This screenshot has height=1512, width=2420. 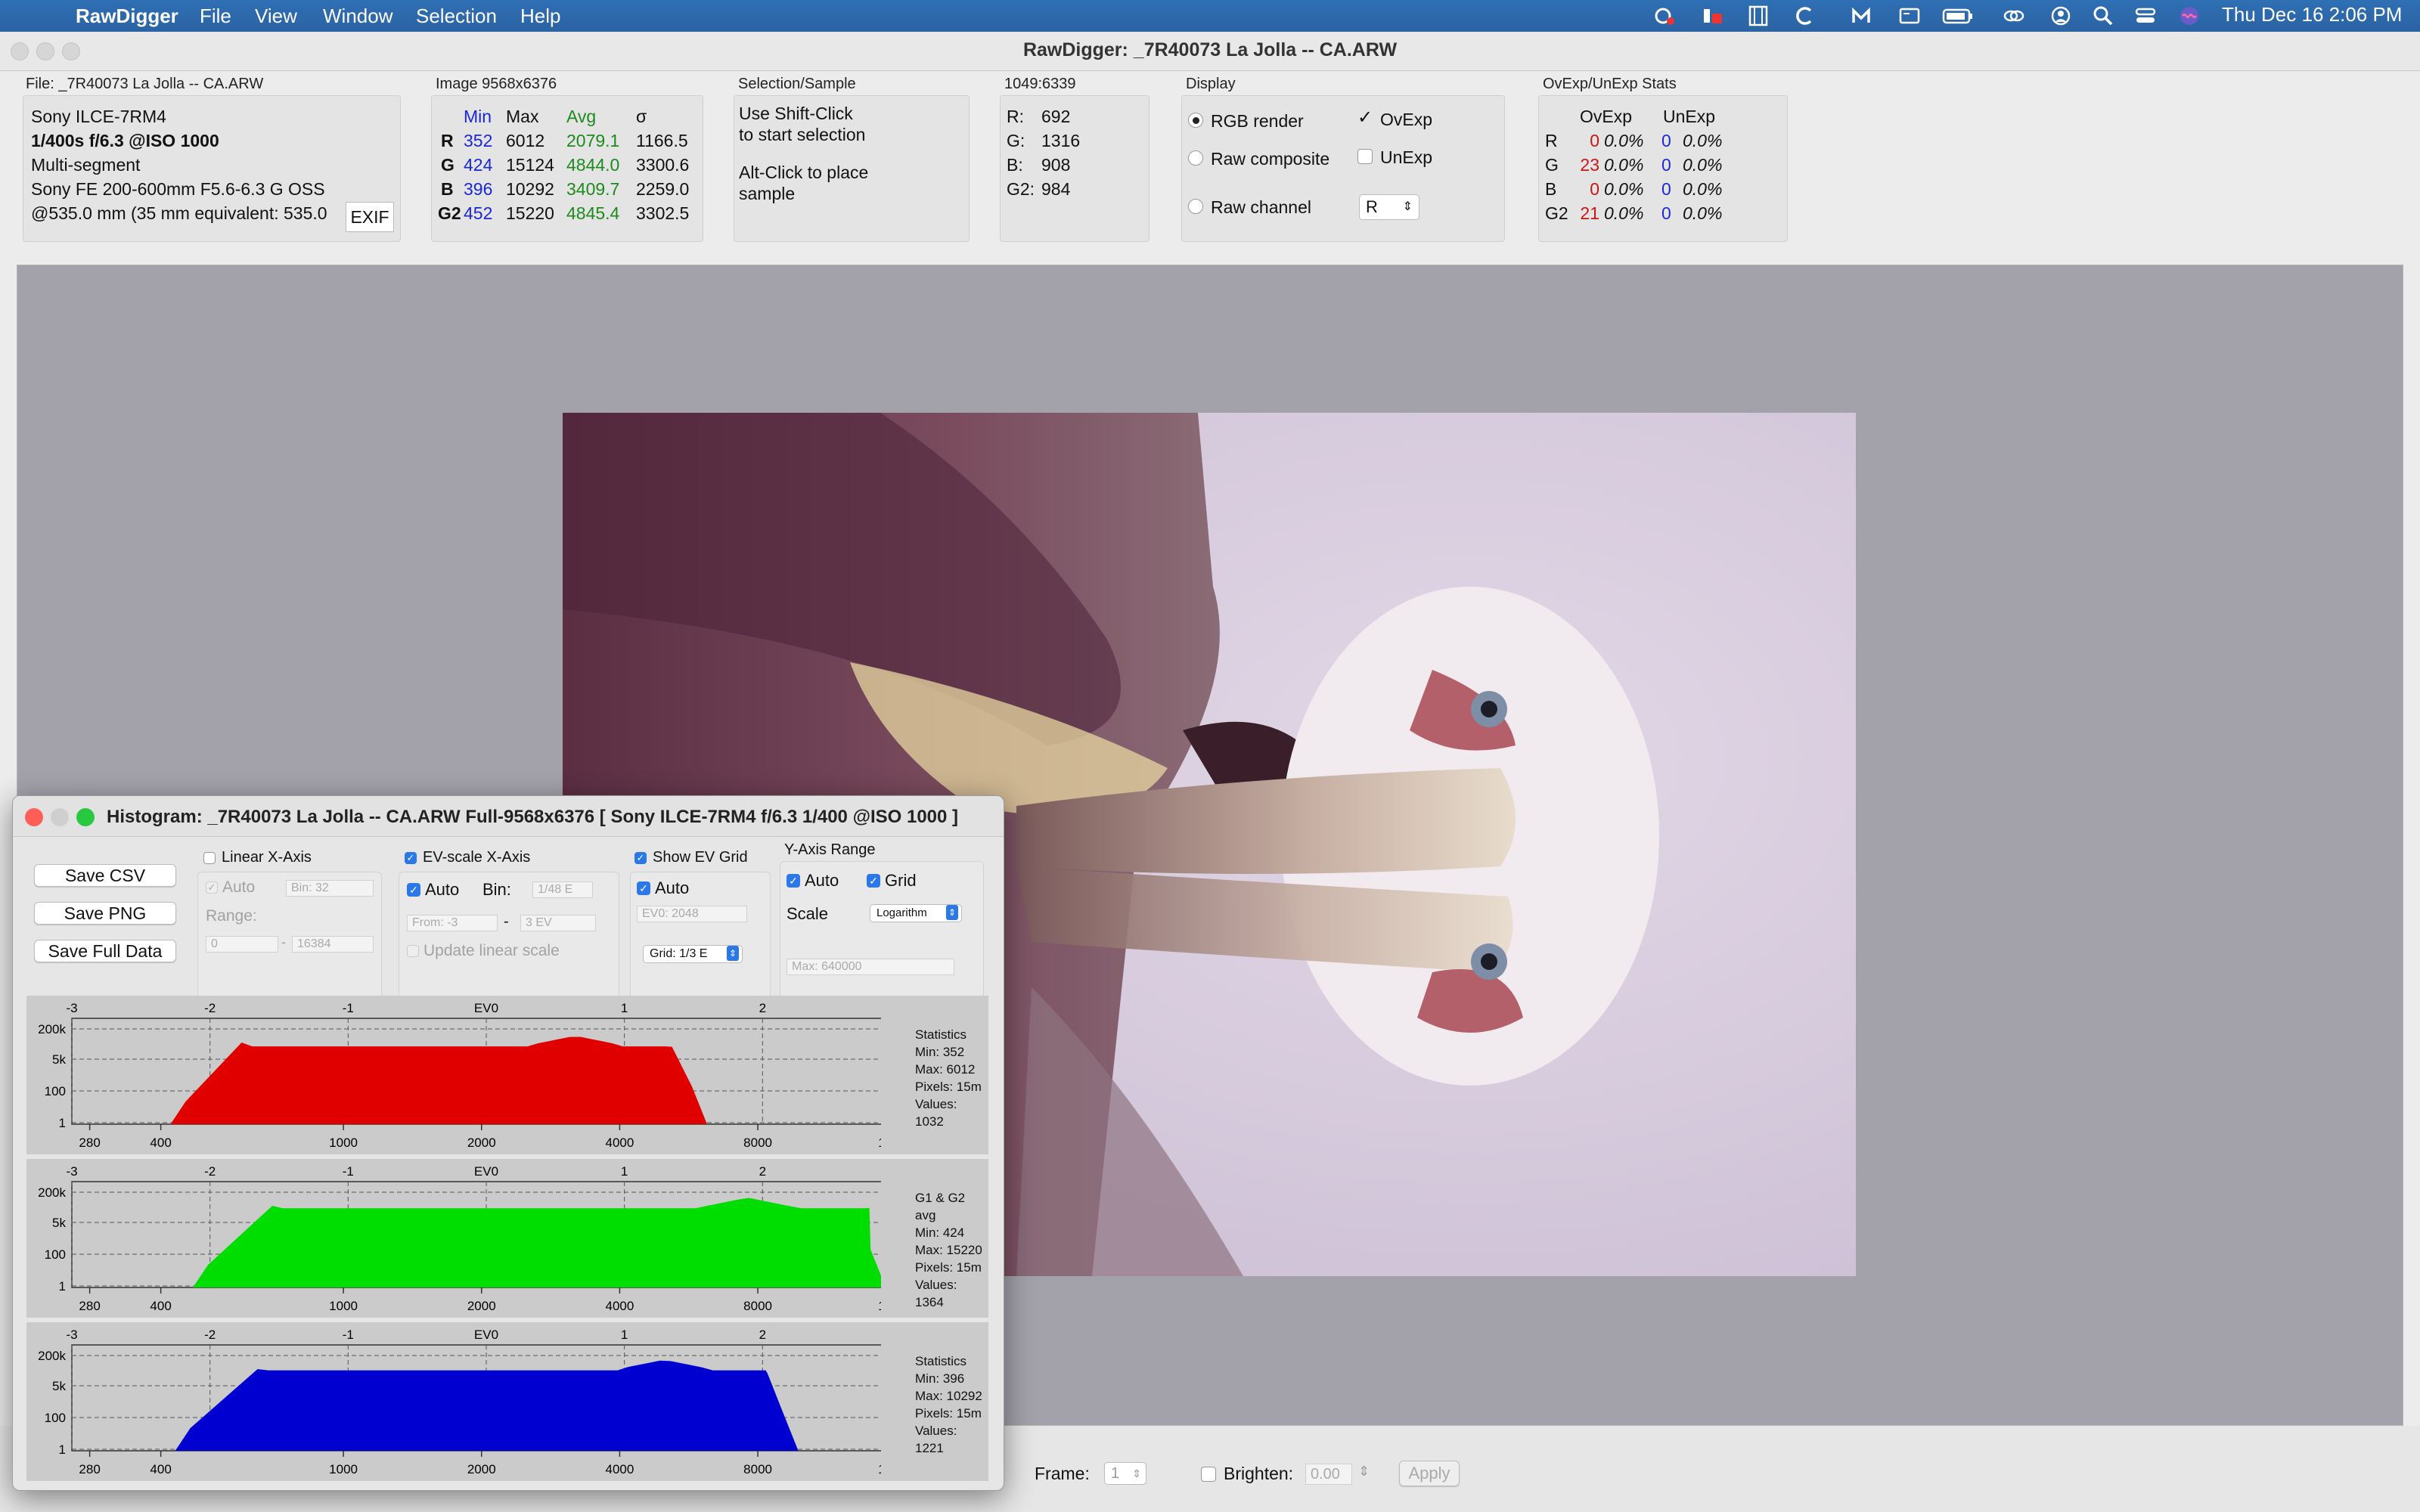 I want to click on row-g2-avg: 4845.4, so click(x=593, y=213).